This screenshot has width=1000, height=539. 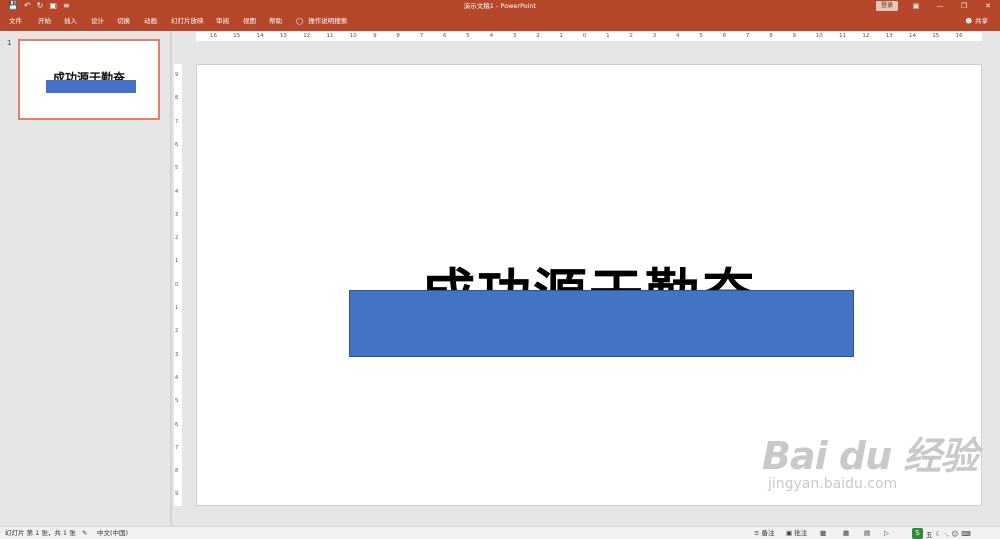 I want to click on minimize-icon: —, so click(x=940, y=6).